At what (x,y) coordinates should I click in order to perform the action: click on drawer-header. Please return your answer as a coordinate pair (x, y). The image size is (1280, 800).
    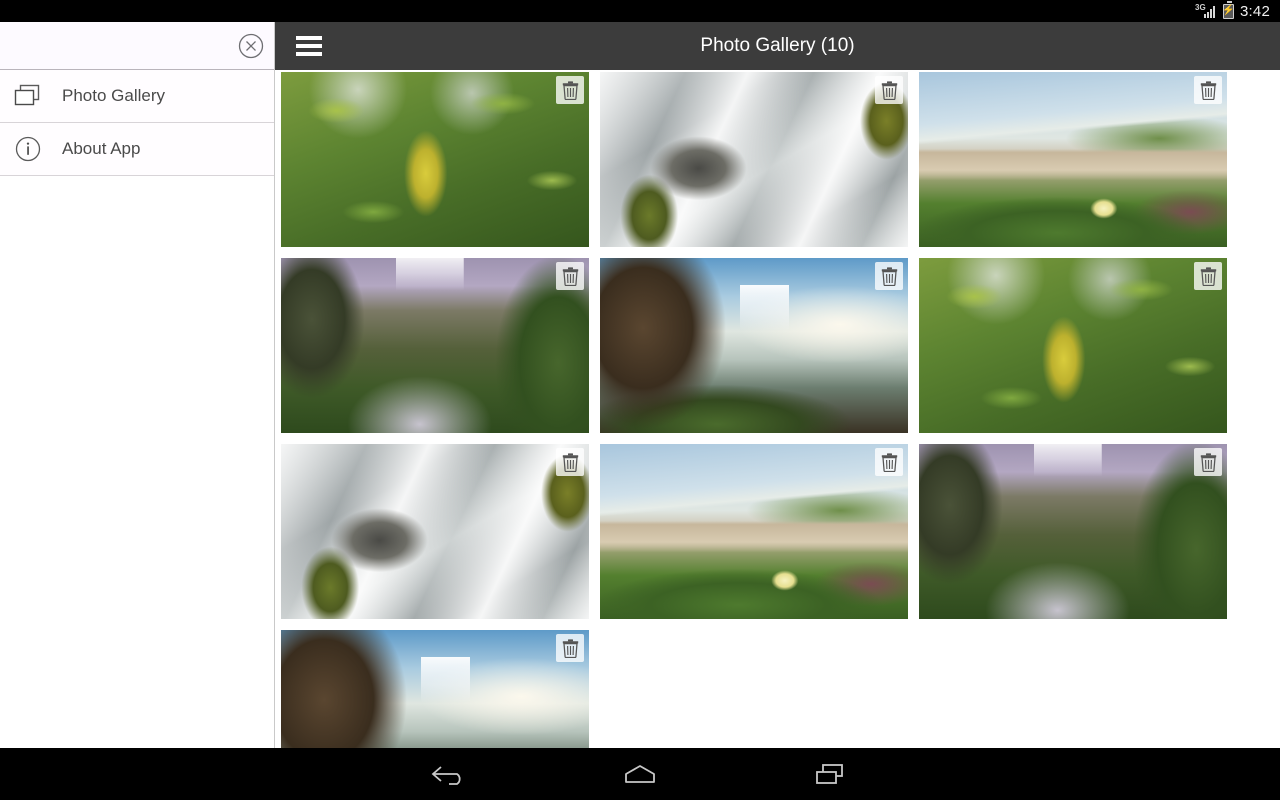
    Looking at the image, I should click on (137, 46).